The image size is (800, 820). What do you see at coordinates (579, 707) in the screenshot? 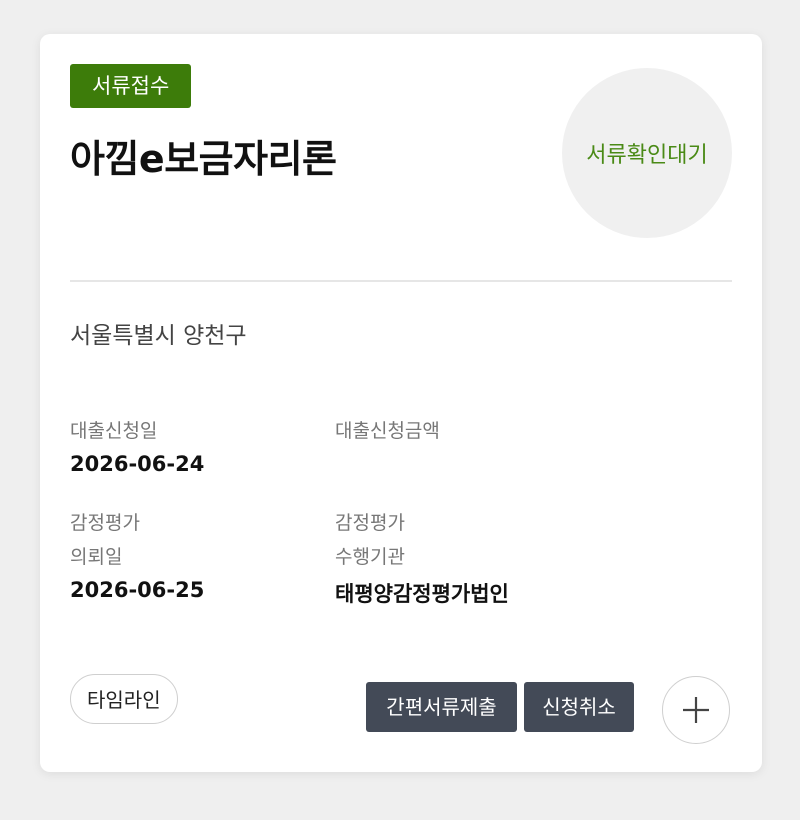
I see `cancel-application-button: 신청취소` at bounding box center [579, 707].